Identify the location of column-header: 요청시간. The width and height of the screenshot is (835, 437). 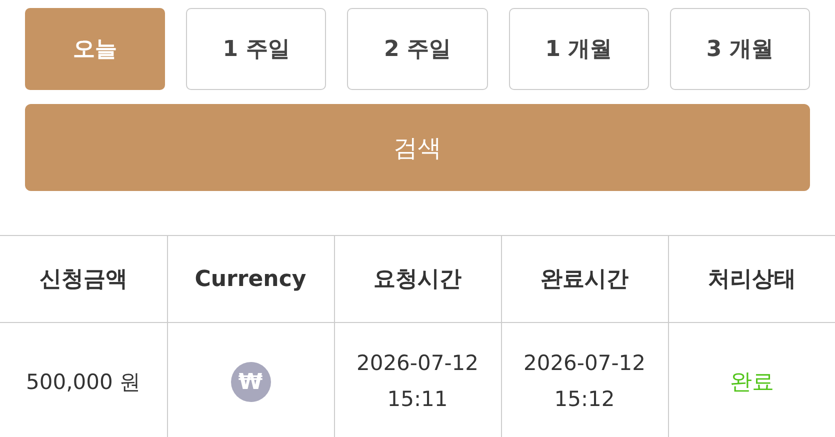
(417, 279).